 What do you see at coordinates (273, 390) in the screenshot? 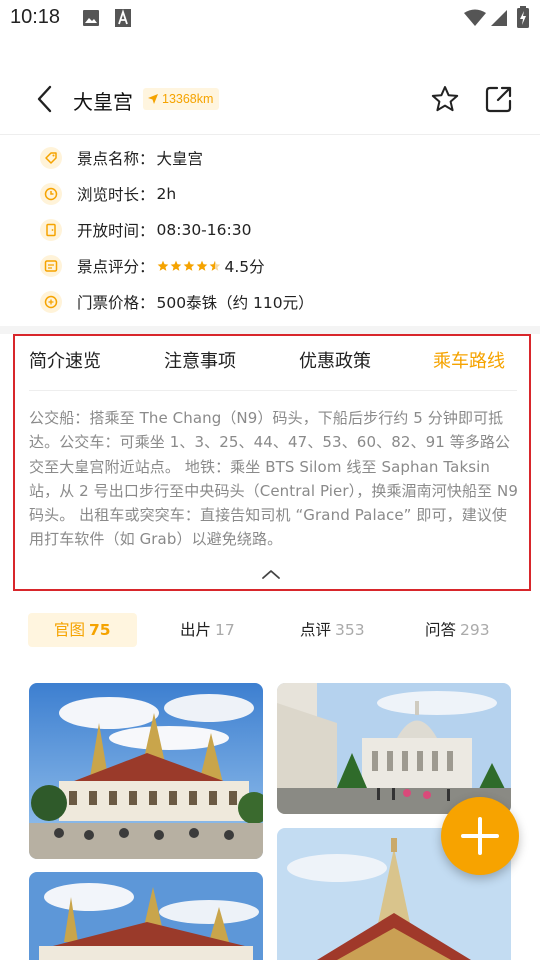
I see `tabs-divider` at bounding box center [273, 390].